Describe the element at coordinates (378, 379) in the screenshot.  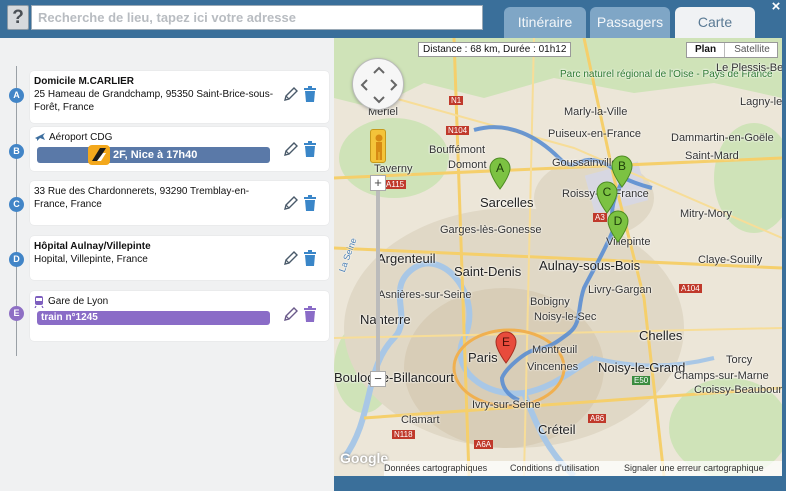
I see `zoom-out-button: −` at that location.